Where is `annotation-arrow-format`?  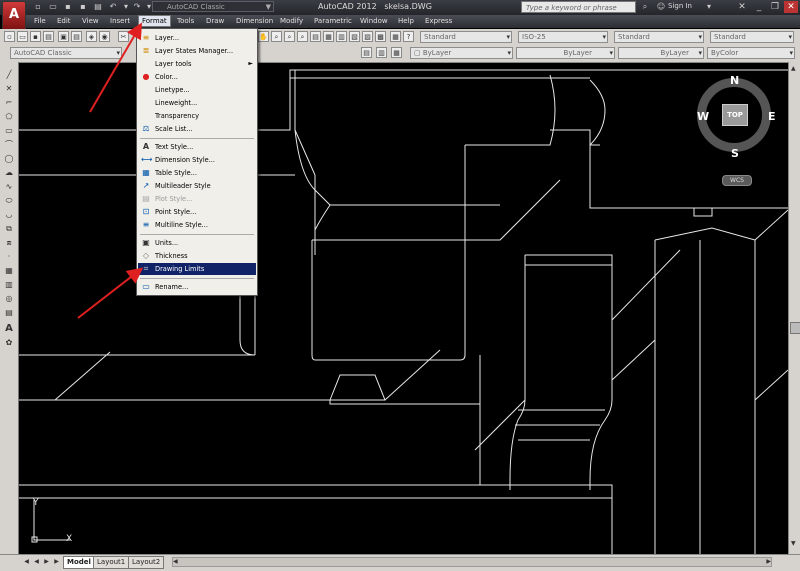
annotation-arrow-format is located at coordinates (116, 67).